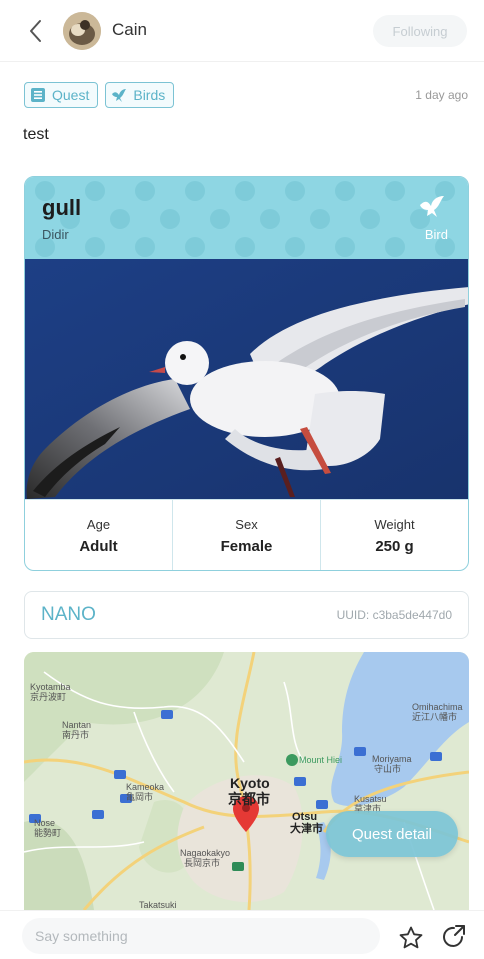 The image size is (484, 959). Describe the element at coordinates (202, 862) in the screenshot. I see `map-label: 長岡京市` at that location.